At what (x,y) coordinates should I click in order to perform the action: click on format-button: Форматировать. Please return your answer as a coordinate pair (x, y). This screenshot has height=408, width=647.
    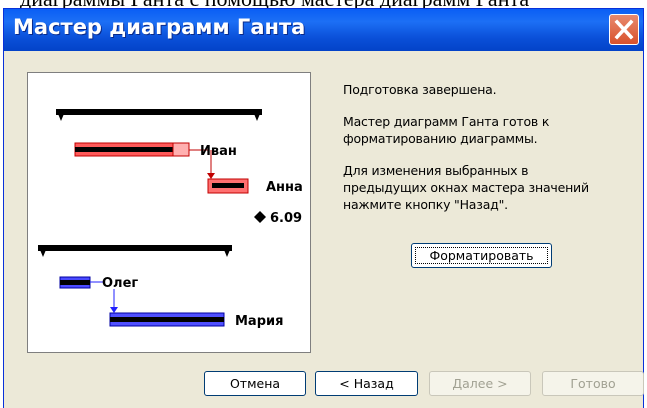
    Looking at the image, I should click on (481, 255).